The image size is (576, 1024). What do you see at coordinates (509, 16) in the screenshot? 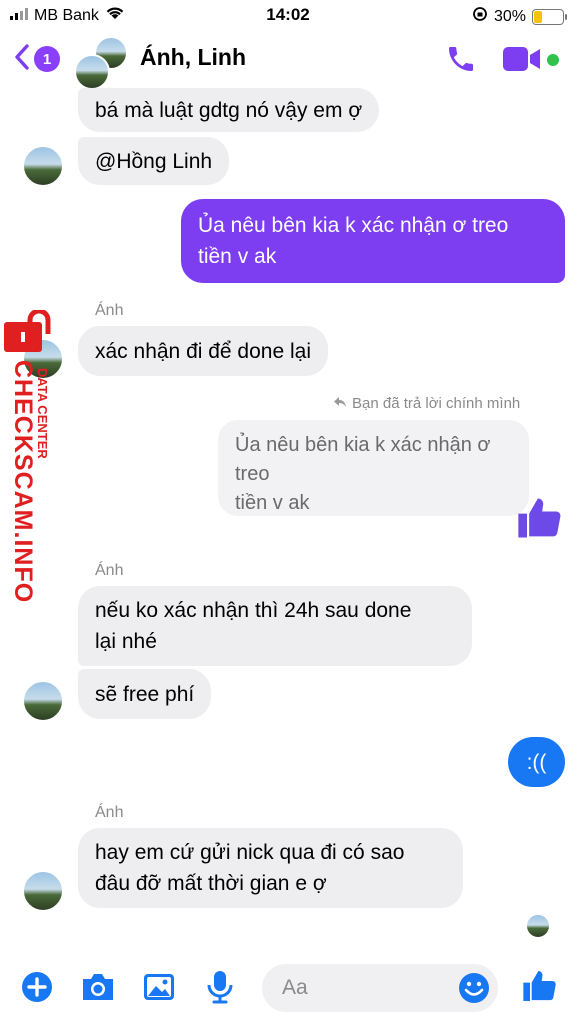
I see `battery-percent: 30%` at bounding box center [509, 16].